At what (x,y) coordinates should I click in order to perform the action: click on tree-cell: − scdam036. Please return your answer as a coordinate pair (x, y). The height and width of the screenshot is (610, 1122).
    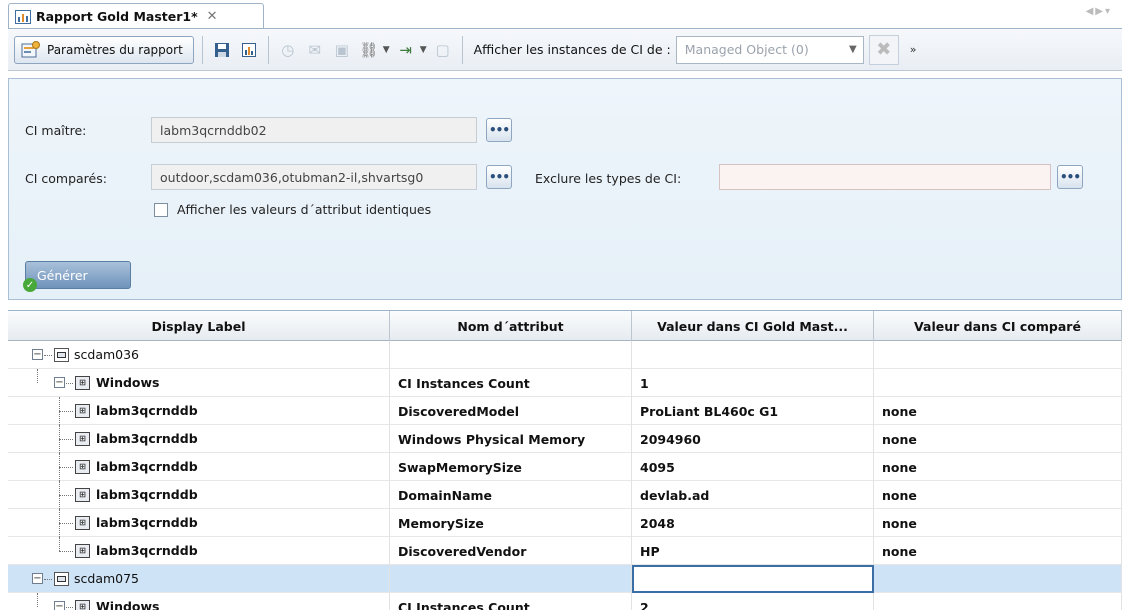
    Looking at the image, I should click on (199, 355).